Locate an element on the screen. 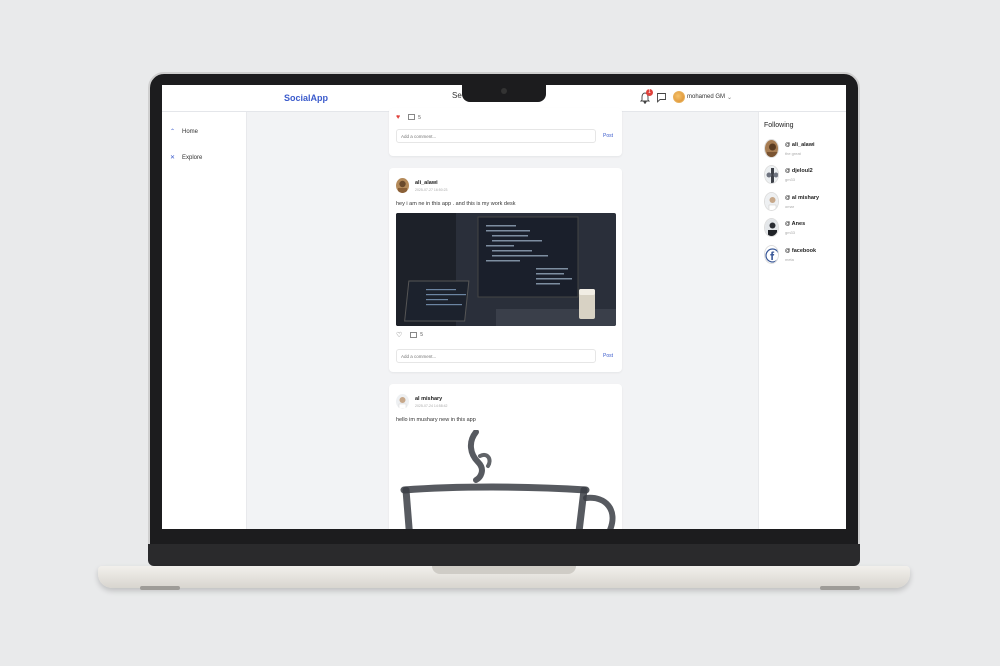  notifications-button: 1 is located at coordinates (646, 97).